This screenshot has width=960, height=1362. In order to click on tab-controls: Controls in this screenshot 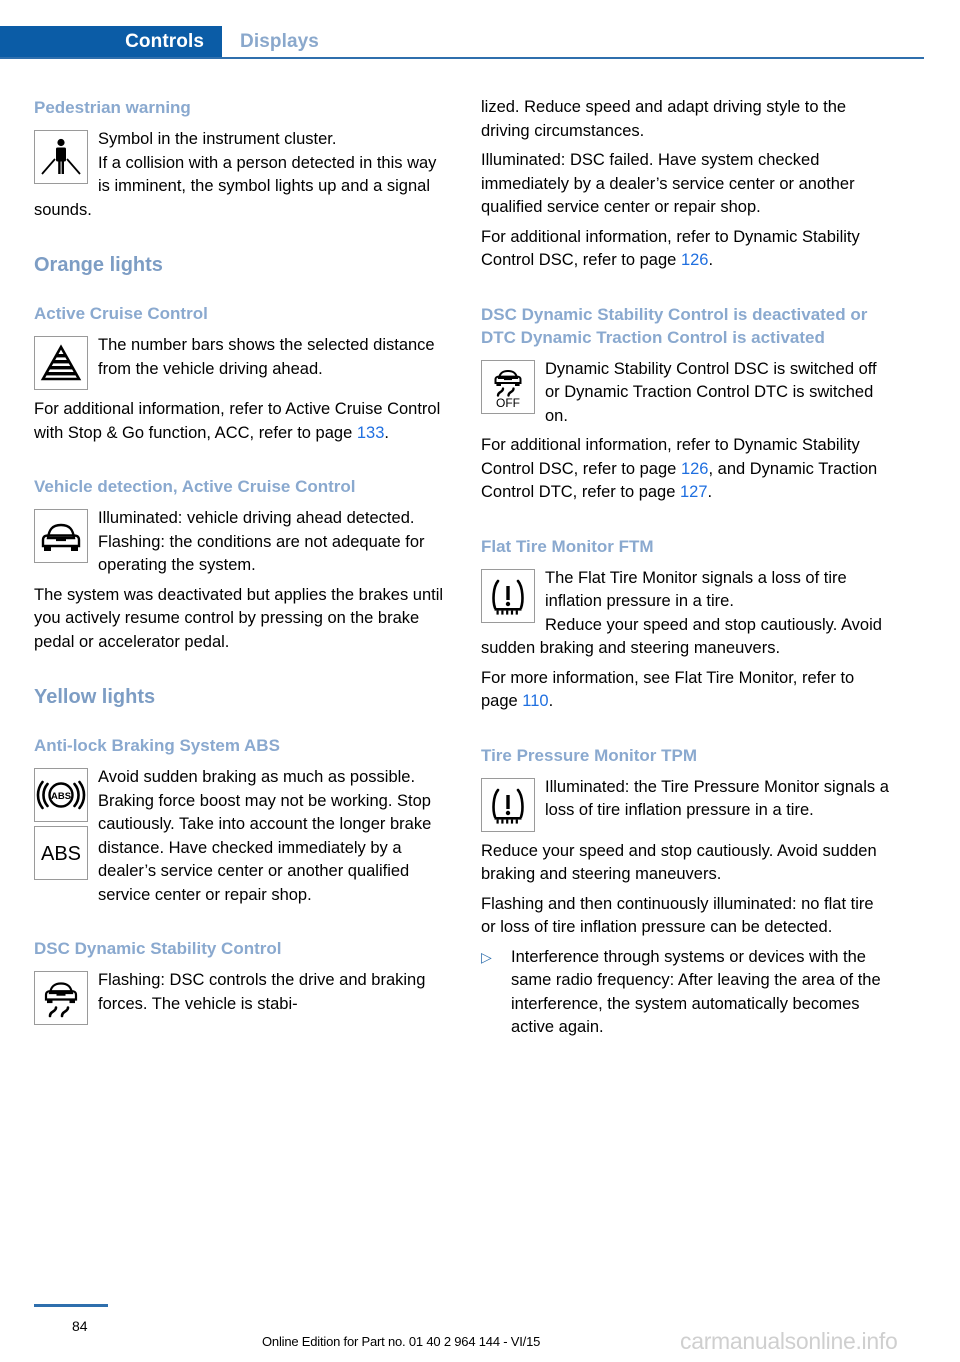, I will do `click(111, 42)`.